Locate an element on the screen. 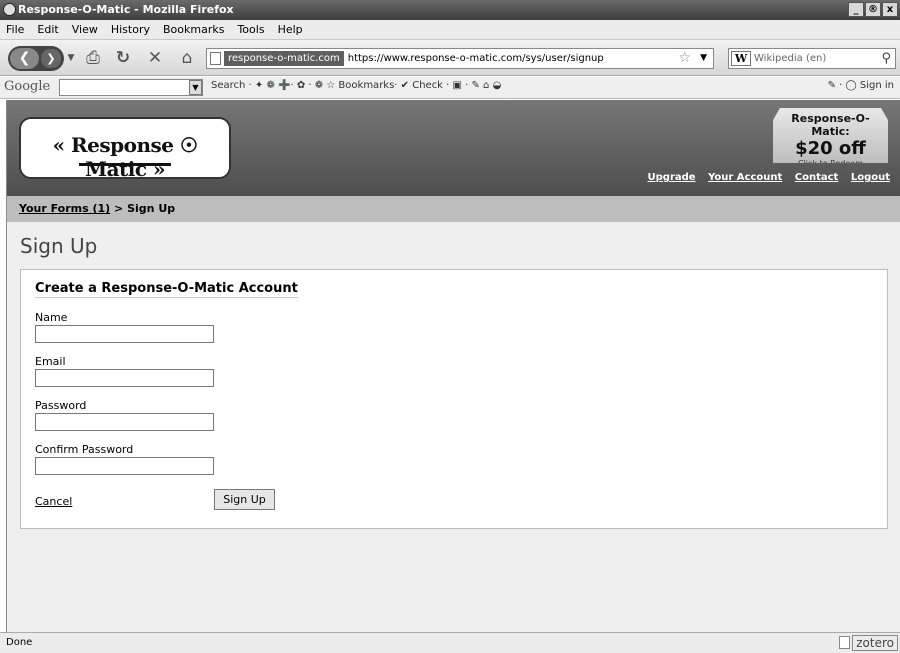 The image size is (900, 653). response-o-matic-logo: « Response ☉ Matic » is located at coordinates (125, 149).